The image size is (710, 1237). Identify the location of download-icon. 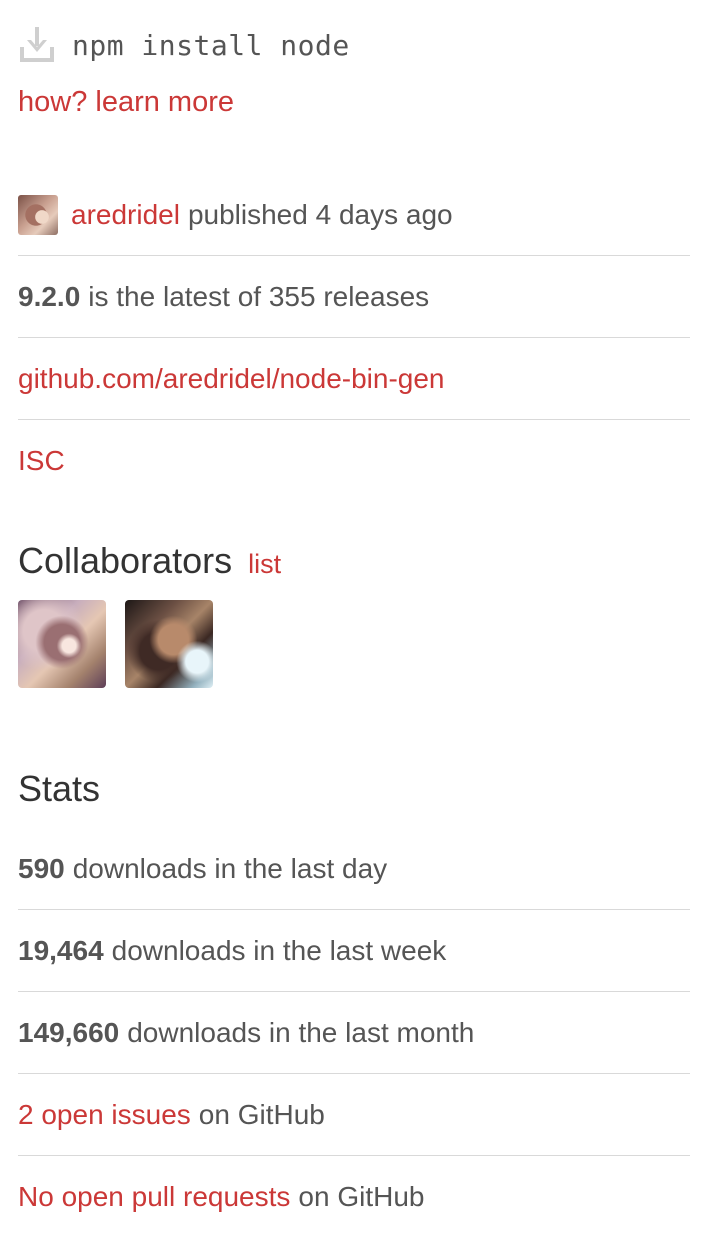
(37, 44).